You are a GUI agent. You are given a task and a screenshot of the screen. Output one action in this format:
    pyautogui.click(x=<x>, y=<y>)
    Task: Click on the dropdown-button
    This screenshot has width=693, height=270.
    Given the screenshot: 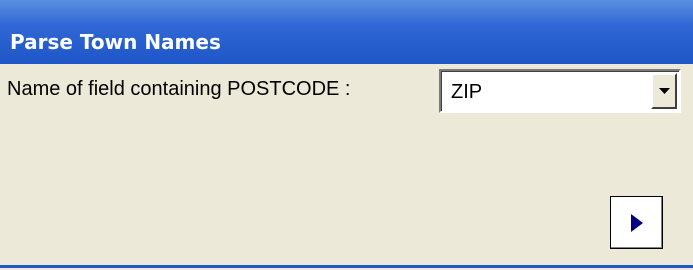 What is the action you would take?
    pyautogui.click(x=664, y=91)
    